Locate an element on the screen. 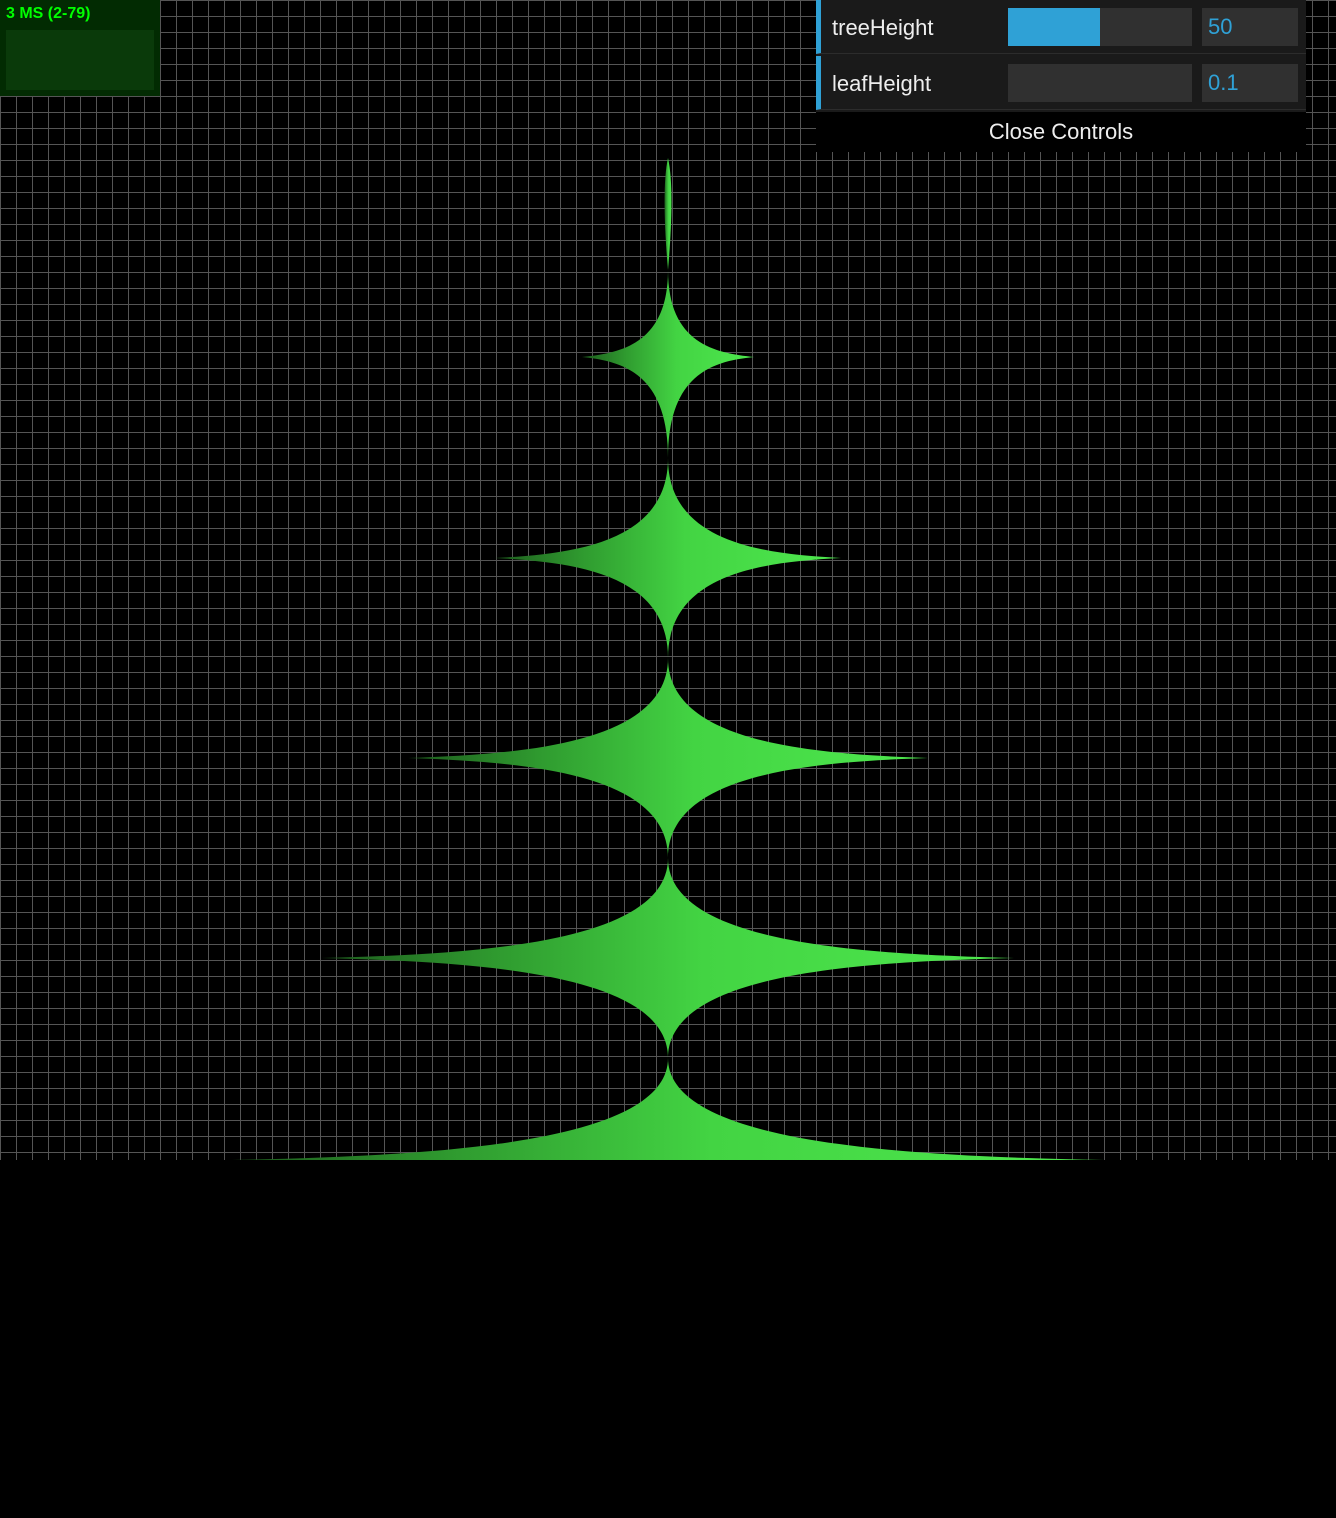 This screenshot has height=1518, width=1336. close-controls-button: Close Controls is located at coordinates (1061, 132).